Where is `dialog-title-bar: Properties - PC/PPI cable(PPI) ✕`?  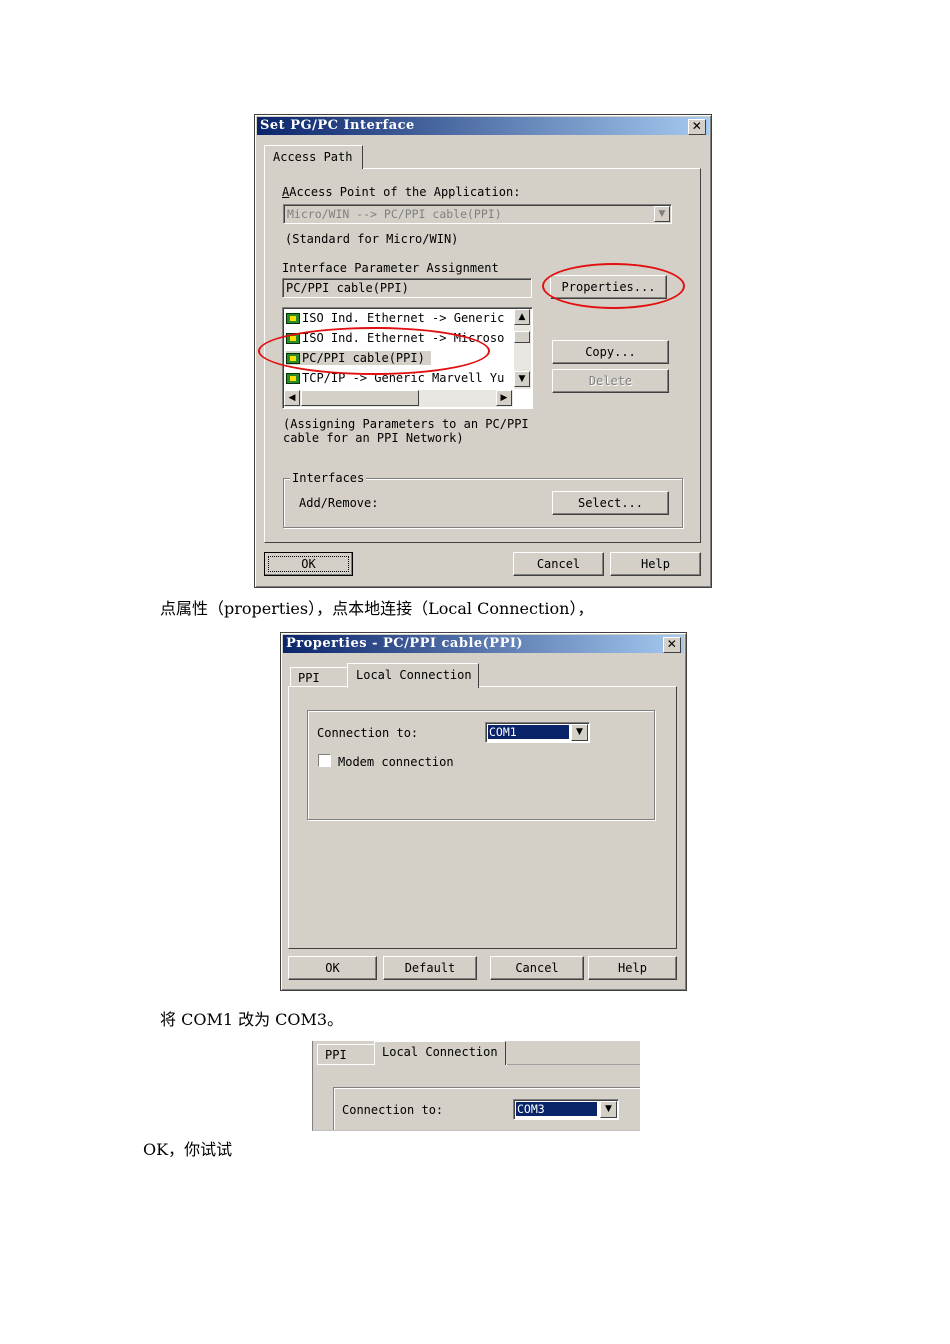 dialog-title-bar: Properties - PC/PPI cable(PPI) ✕ is located at coordinates (483, 644).